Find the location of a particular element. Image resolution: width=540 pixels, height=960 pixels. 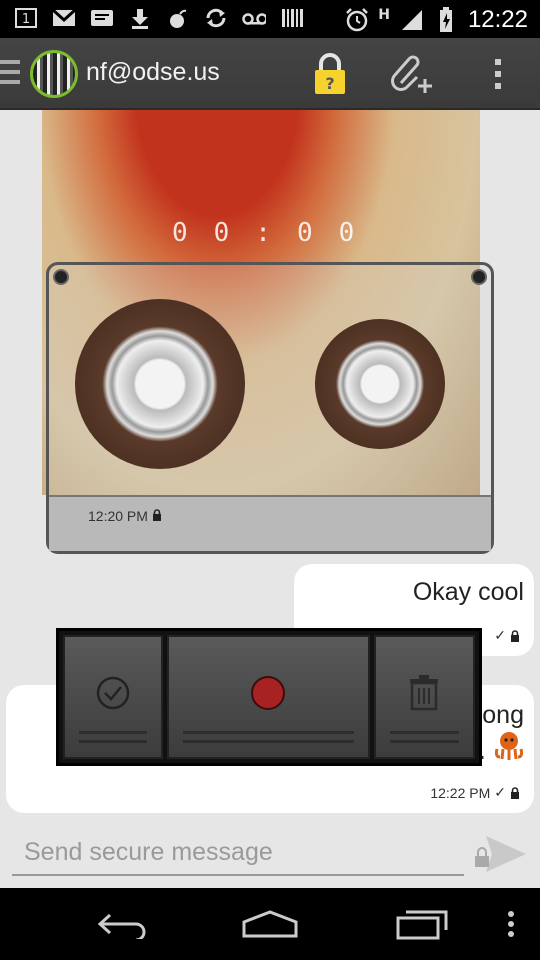

overflow-menu-button is located at coordinates (498, 74).